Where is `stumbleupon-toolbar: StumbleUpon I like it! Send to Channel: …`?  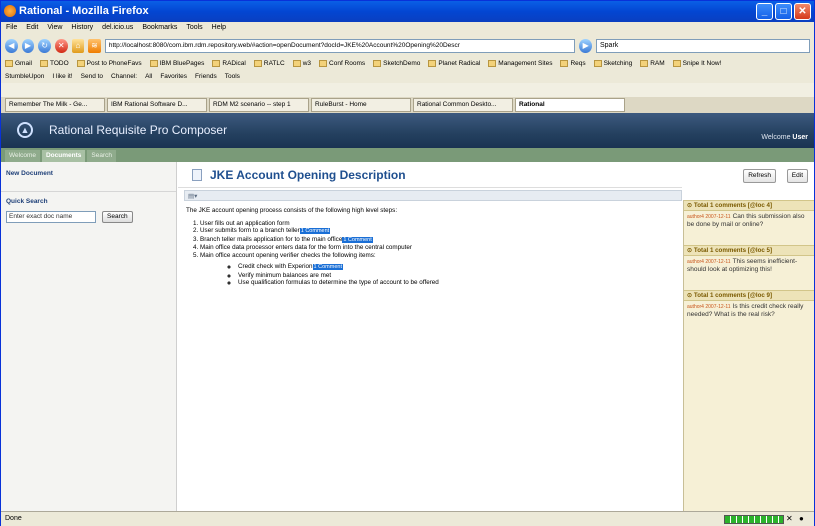 stumbleupon-toolbar: StumbleUpon I like it! Send to Channel: … is located at coordinates (407, 76).